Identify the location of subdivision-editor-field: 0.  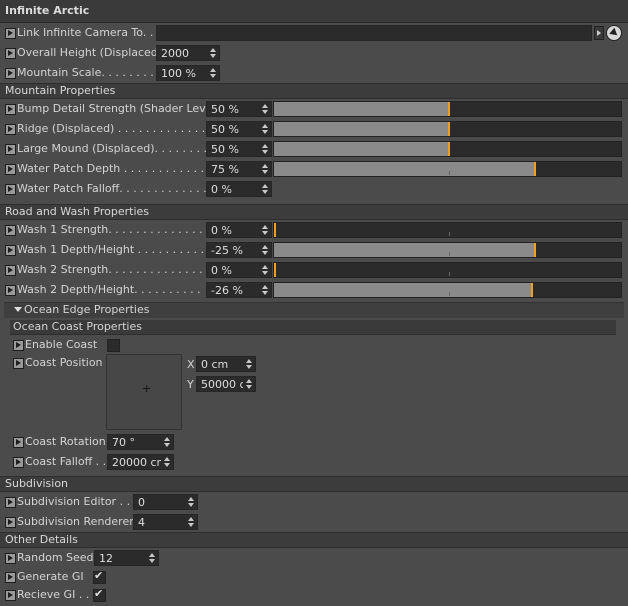
(165, 502).